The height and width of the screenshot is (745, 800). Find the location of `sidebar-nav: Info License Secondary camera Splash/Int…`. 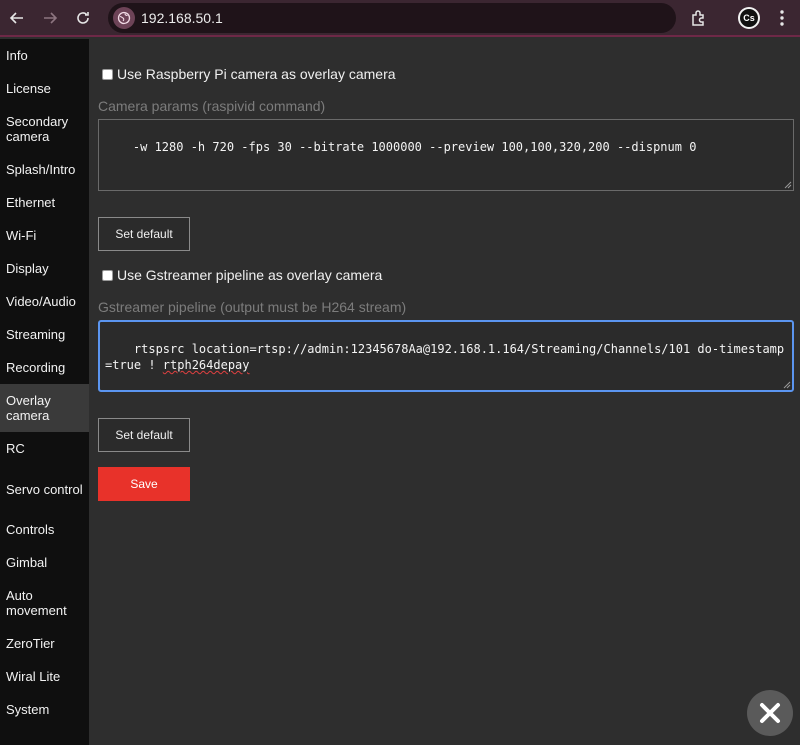

sidebar-nav: Info License Secondary camera Splash/Int… is located at coordinates (44, 392).